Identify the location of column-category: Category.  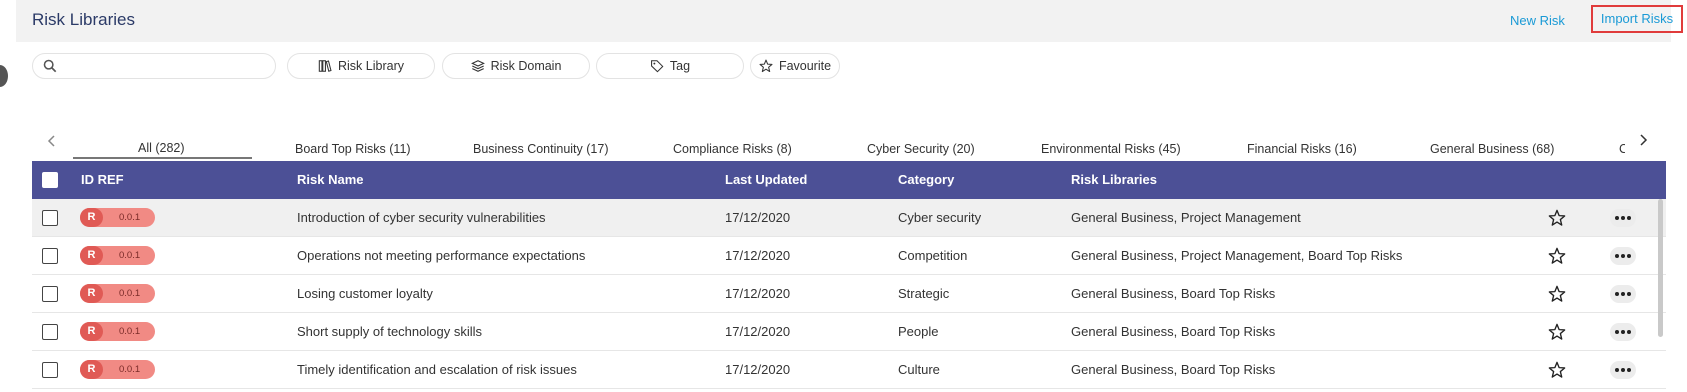
(926, 179).